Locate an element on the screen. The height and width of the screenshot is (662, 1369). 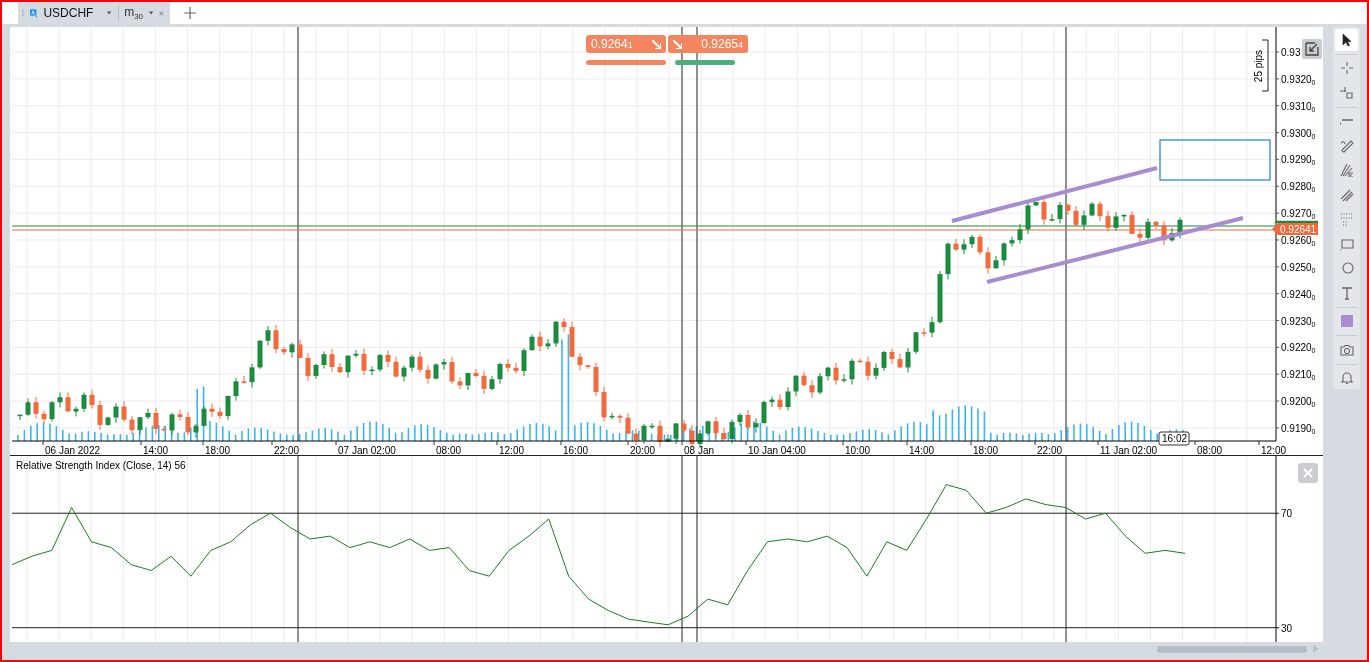
price-label: 0.9250$_{0}$ is located at coordinates (1298, 267).